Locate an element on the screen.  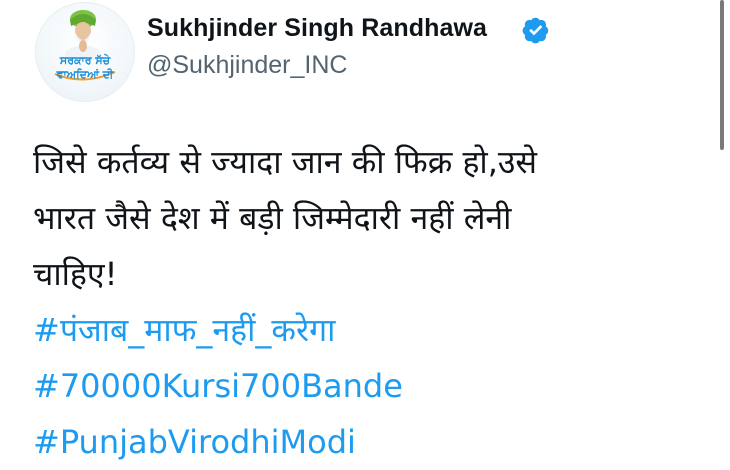
hashtag-link: #70000Kursi700Bande is located at coordinates (363, 386).